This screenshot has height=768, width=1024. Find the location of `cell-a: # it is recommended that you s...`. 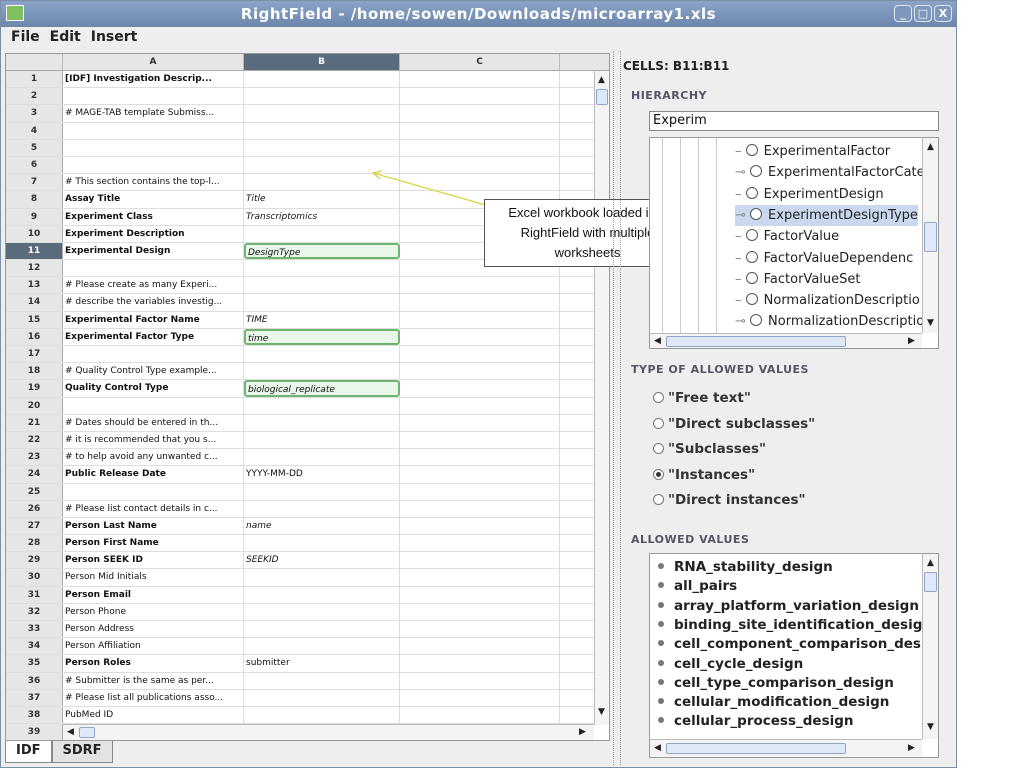

cell-a: # it is recommended that you s... is located at coordinates (153, 440).